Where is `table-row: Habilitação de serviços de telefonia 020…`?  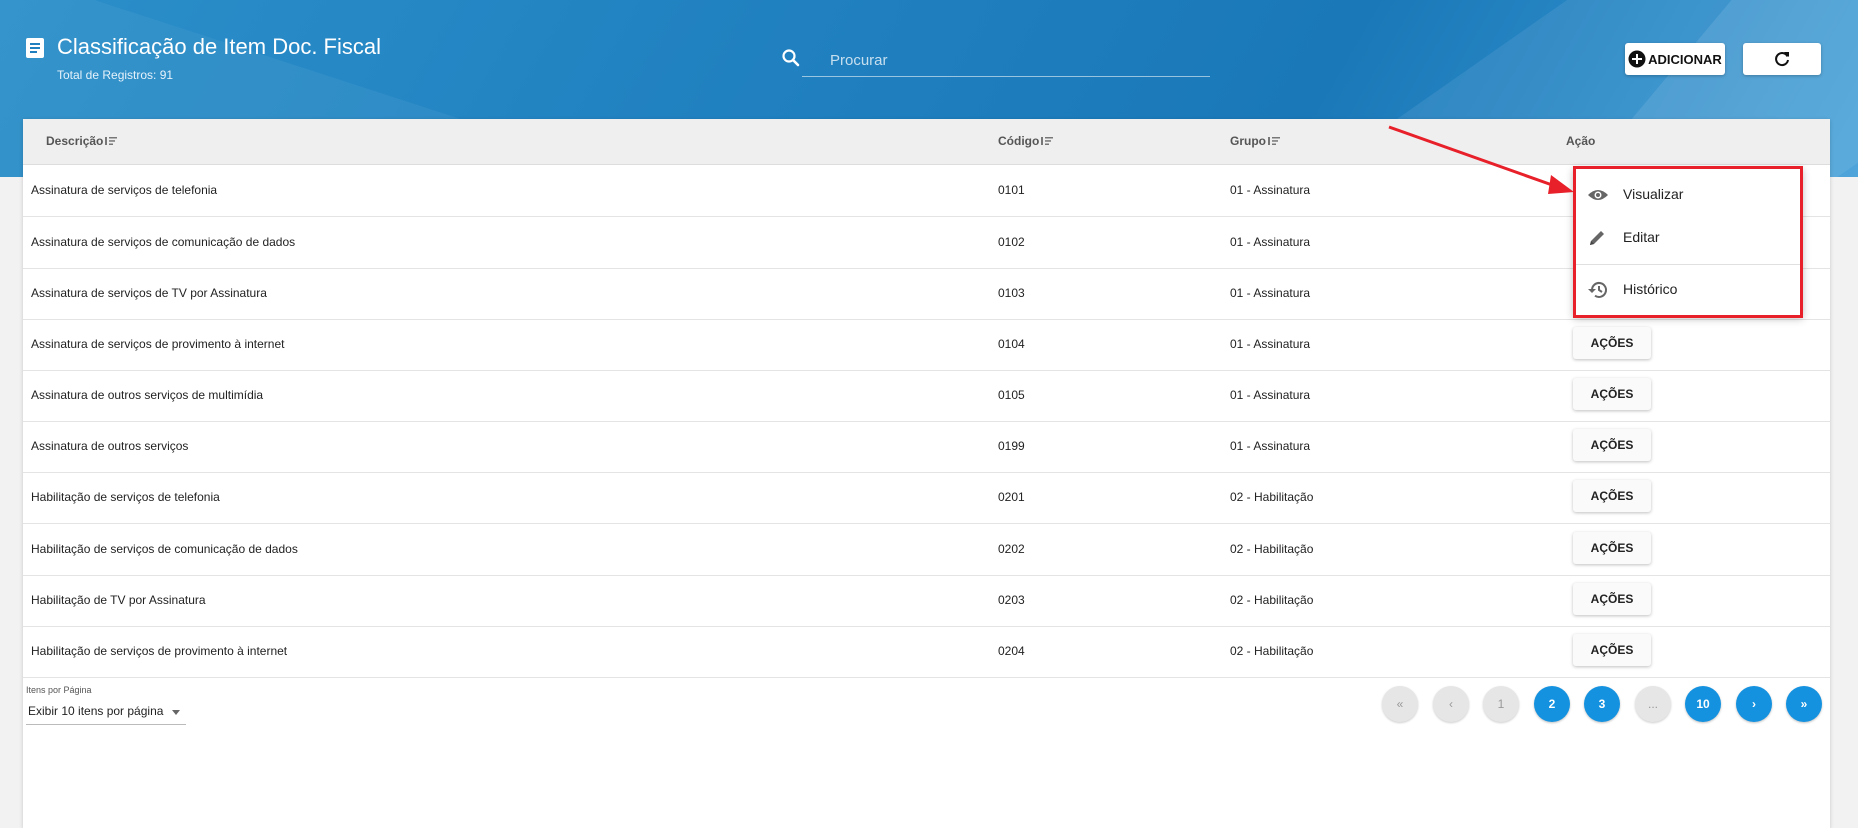 table-row: Habilitação de serviços de telefonia 020… is located at coordinates (926, 498).